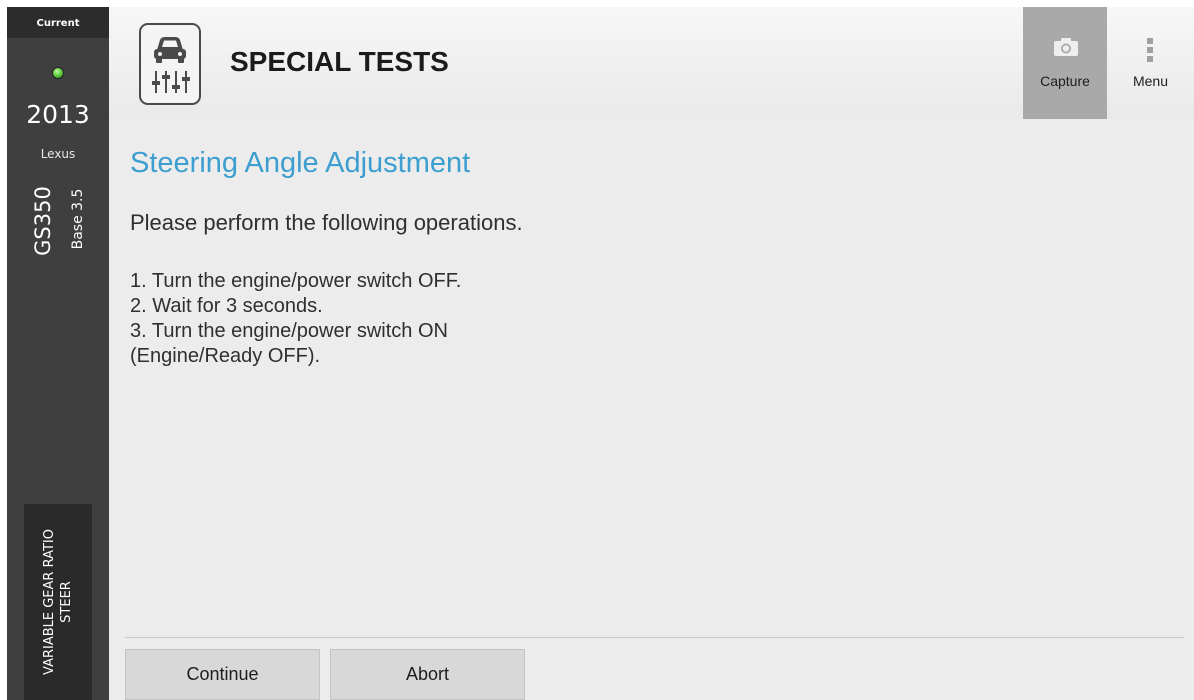 The image size is (1194, 700). What do you see at coordinates (339, 61) in the screenshot?
I see `page-title: SPECIAL TESTS` at bounding box center [339, 61].